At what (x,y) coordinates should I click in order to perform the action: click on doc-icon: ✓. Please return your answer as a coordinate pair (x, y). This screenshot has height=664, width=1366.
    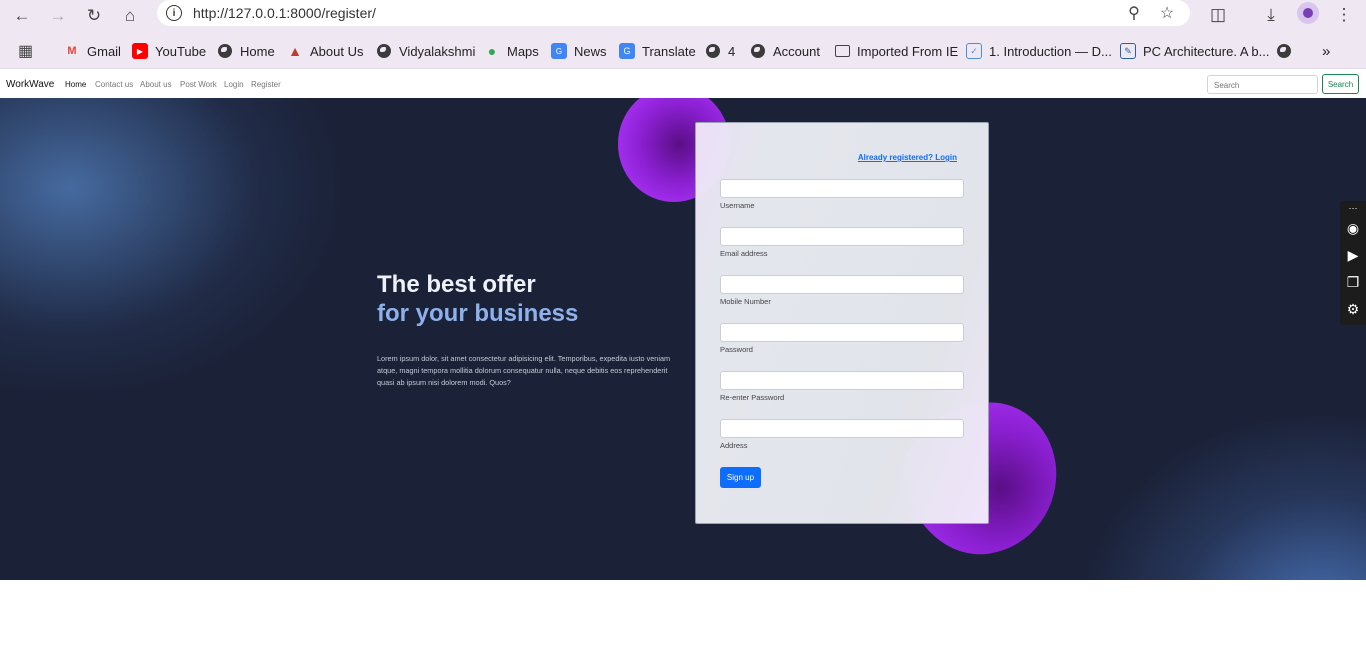
    Looking at the image, I should click on (974, 51).